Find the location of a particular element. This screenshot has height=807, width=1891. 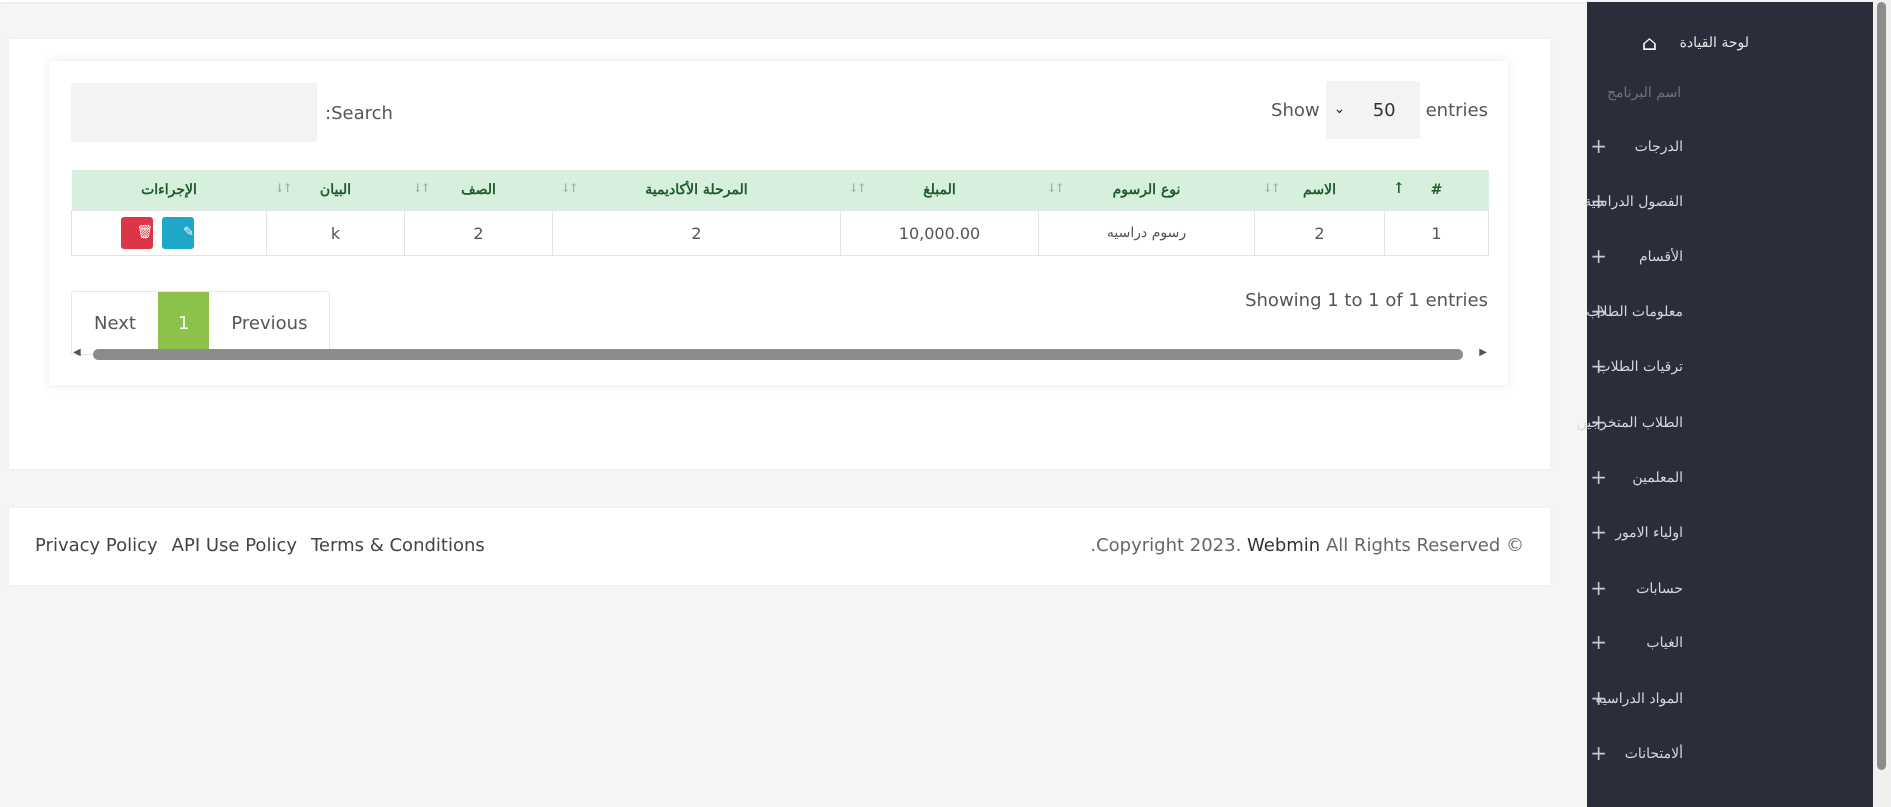

column-header-actions: الإجراءات is located at coordinates (169, 190).